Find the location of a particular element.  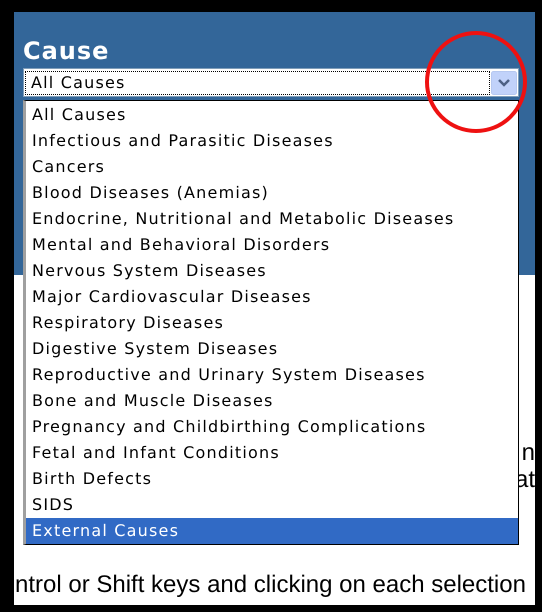

cause-select: All Causes is located at coordinates (271, 82).